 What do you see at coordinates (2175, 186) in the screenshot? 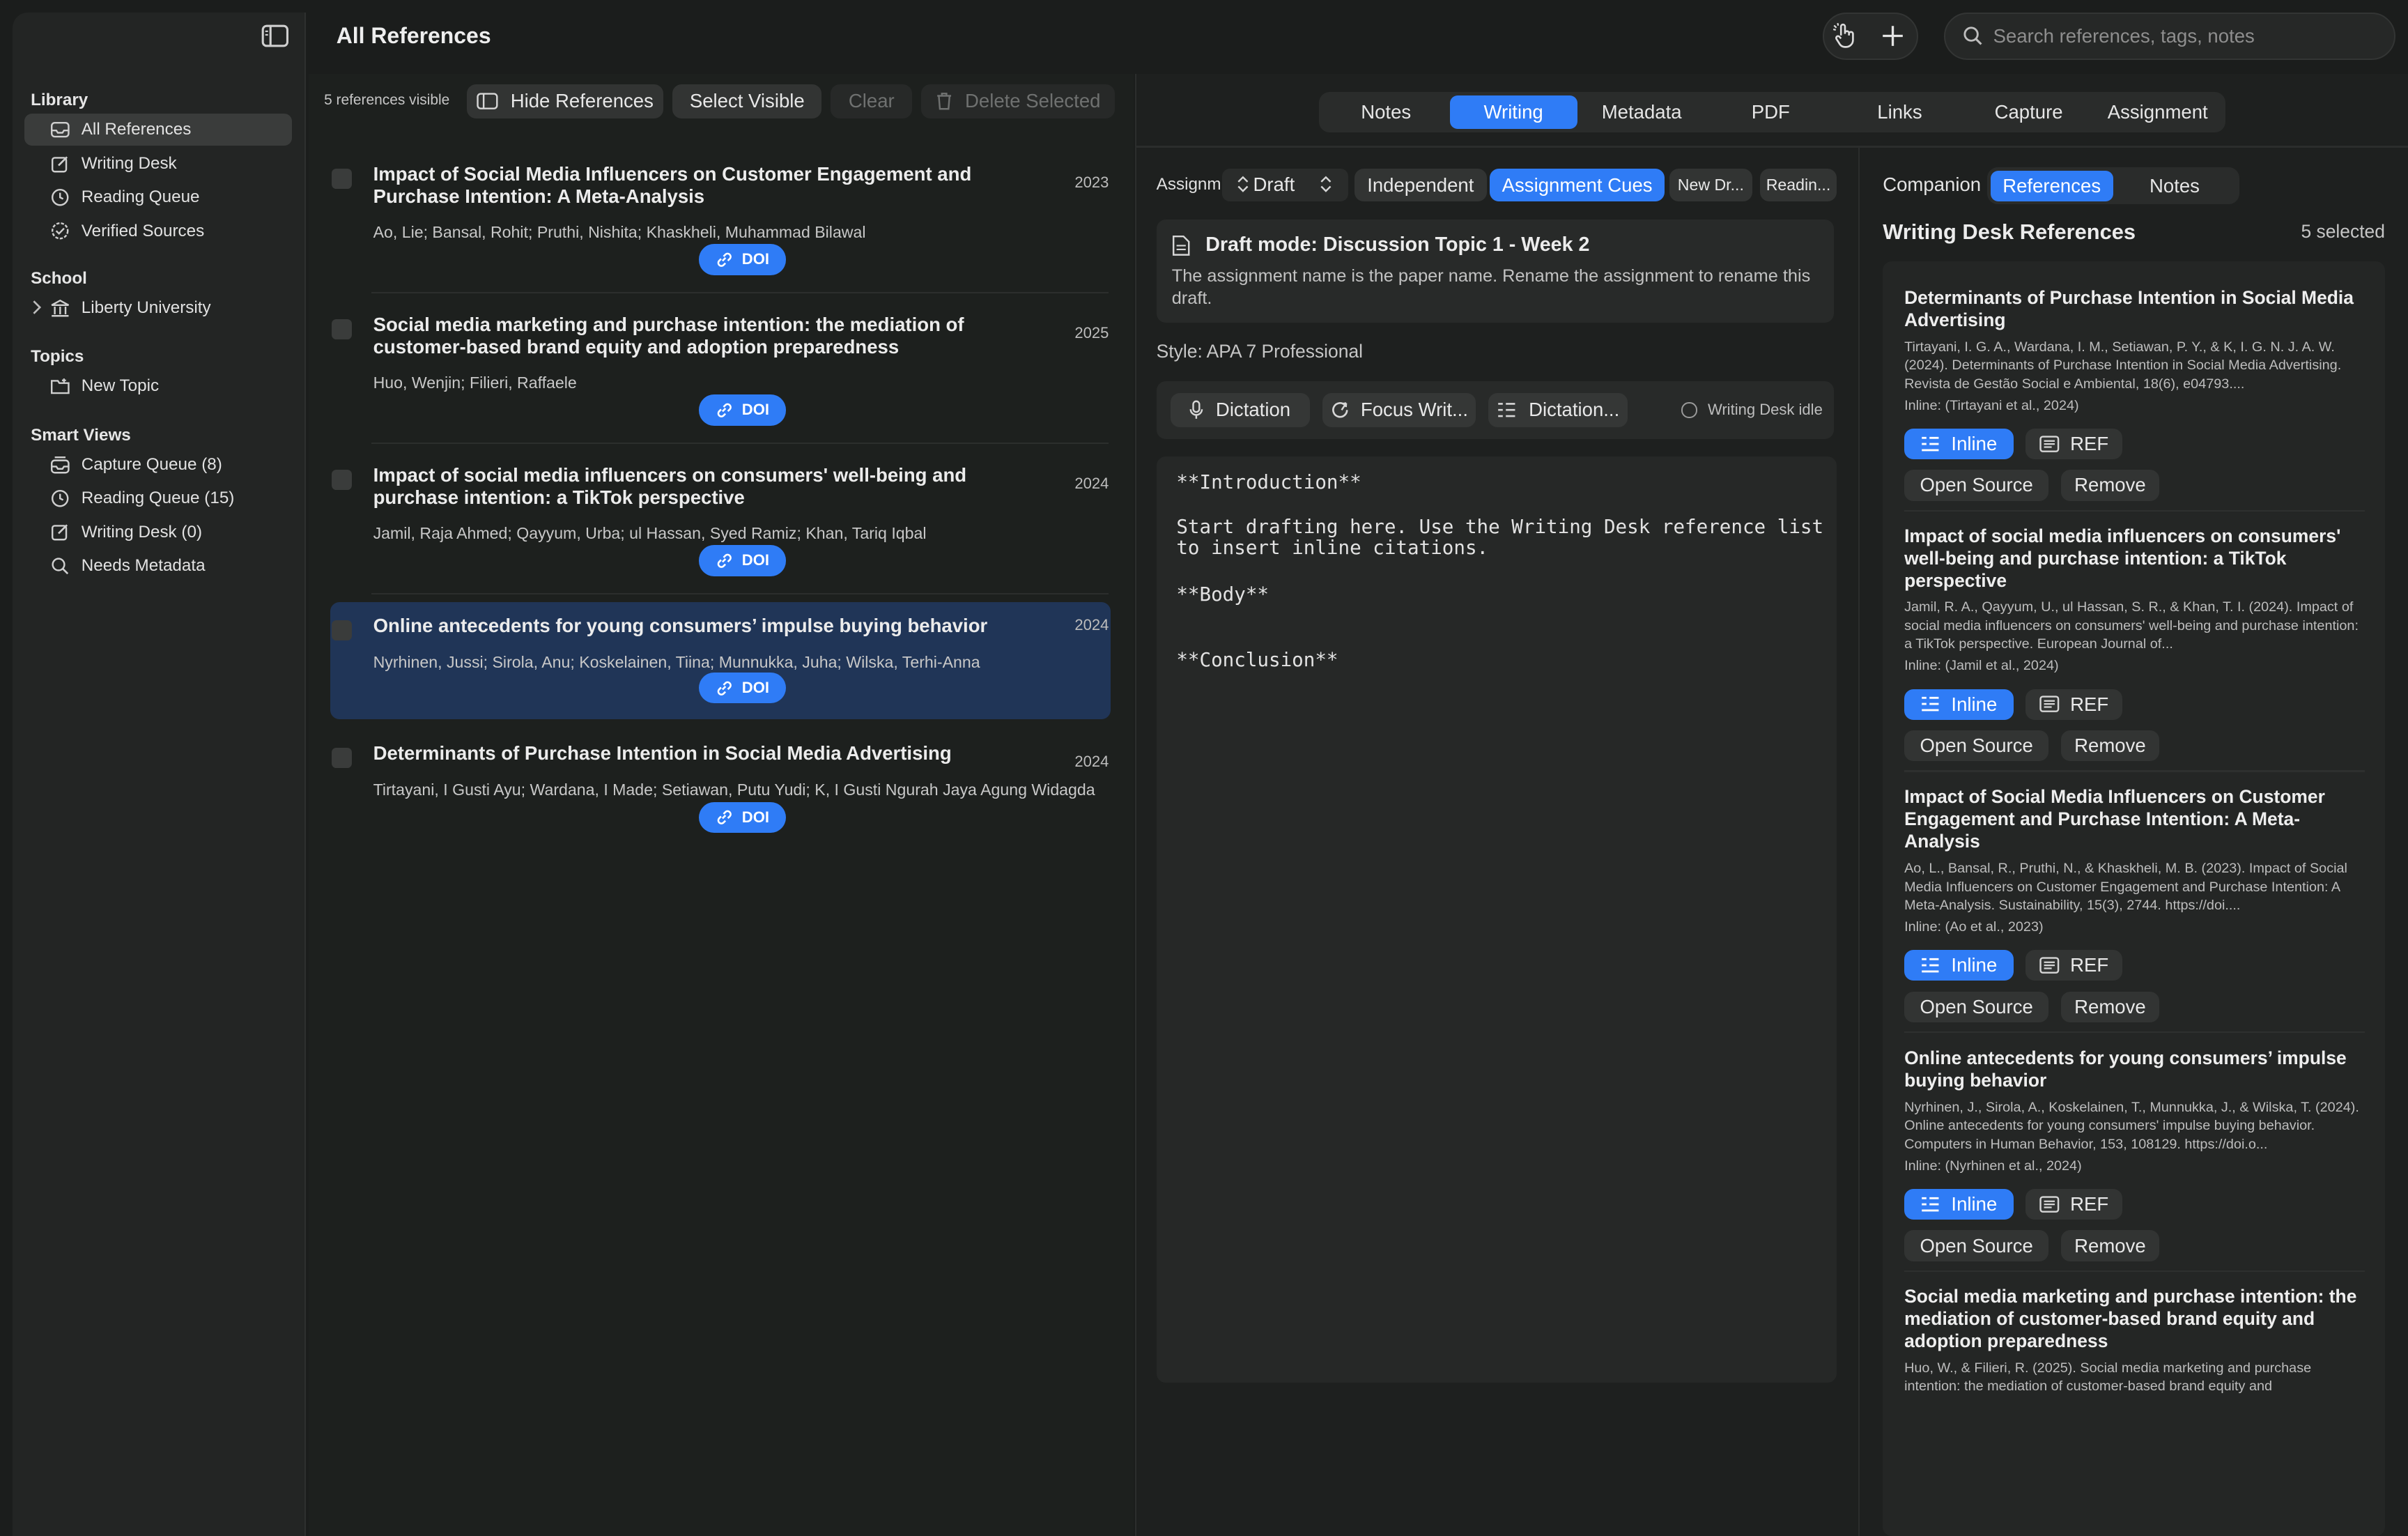
I see `tab-companion-notes: Notes` at bounding box center [2175, 186].